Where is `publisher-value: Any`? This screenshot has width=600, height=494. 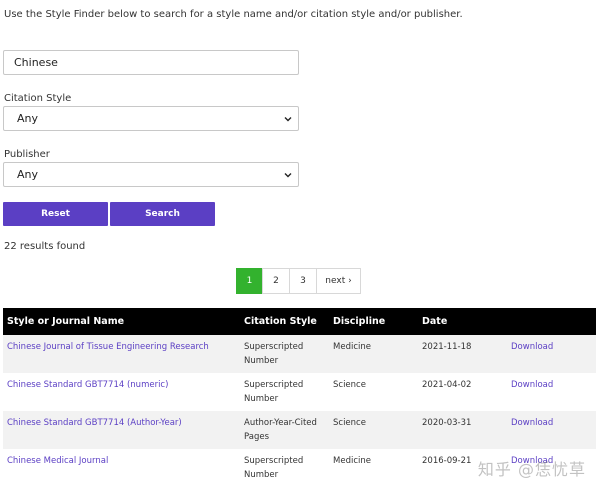 publisher-value: Any is located at coordinates (28, 174).